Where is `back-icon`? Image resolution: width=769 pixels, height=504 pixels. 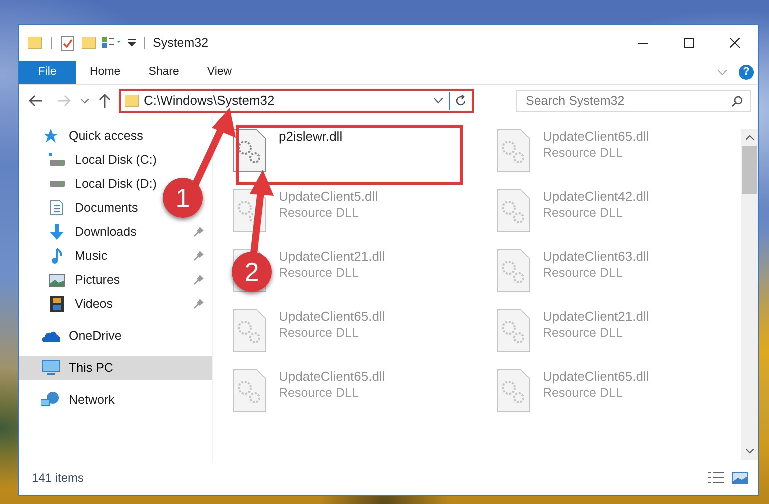
back-icon is located at coordinates (36, 101).